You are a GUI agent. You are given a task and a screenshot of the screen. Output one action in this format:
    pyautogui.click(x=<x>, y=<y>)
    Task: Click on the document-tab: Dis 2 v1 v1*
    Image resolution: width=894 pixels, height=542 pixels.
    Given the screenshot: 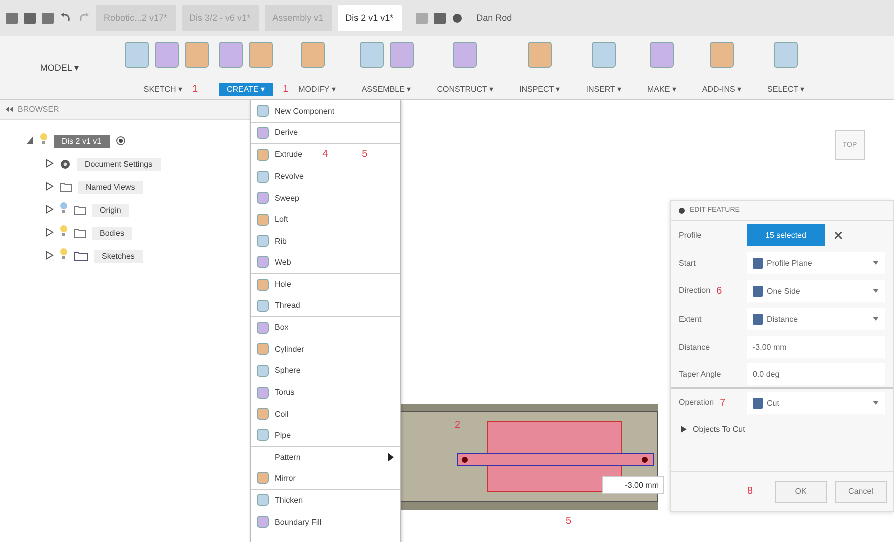 What is the action you would take?
    pyautogui.click(x=370, y=18)
    